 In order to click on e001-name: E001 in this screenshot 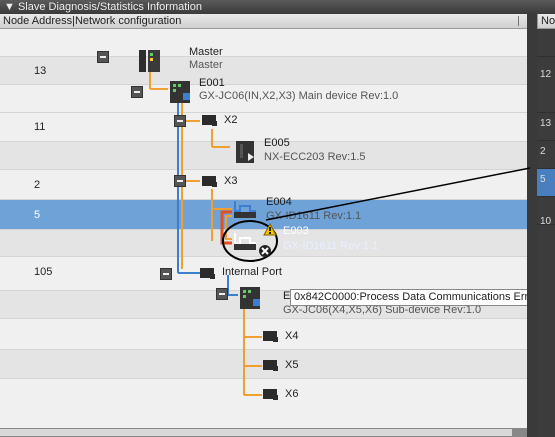, I will do `click(212, 83)`.